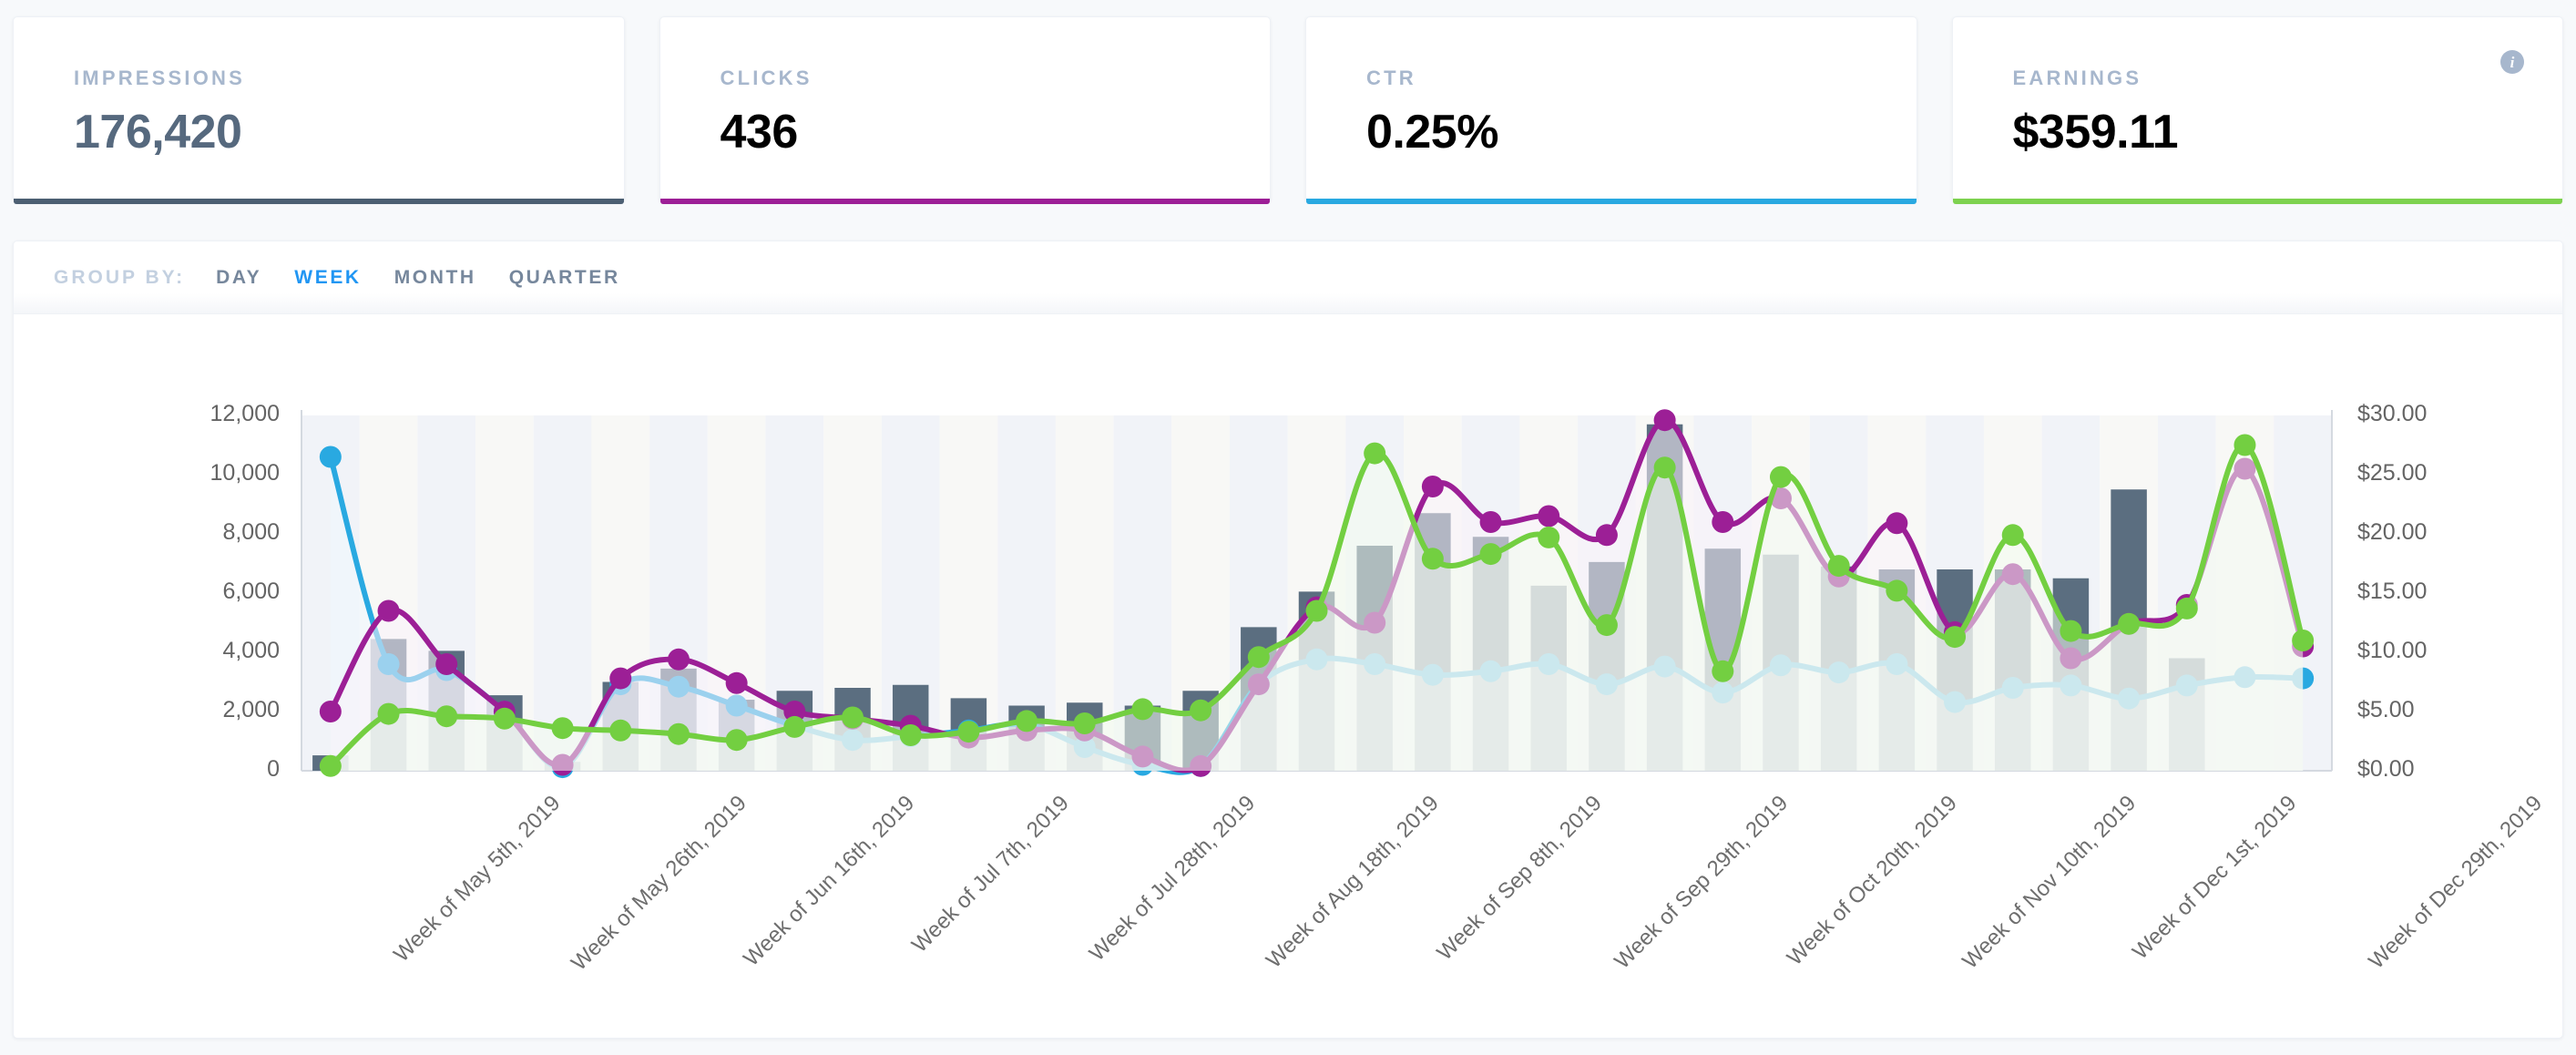 This screenshot has width=2576, height=1055. Describe the element at coordinates (160, 78) in the screenshot. I see `kpi-label: IMPRESSIONS` at that location.